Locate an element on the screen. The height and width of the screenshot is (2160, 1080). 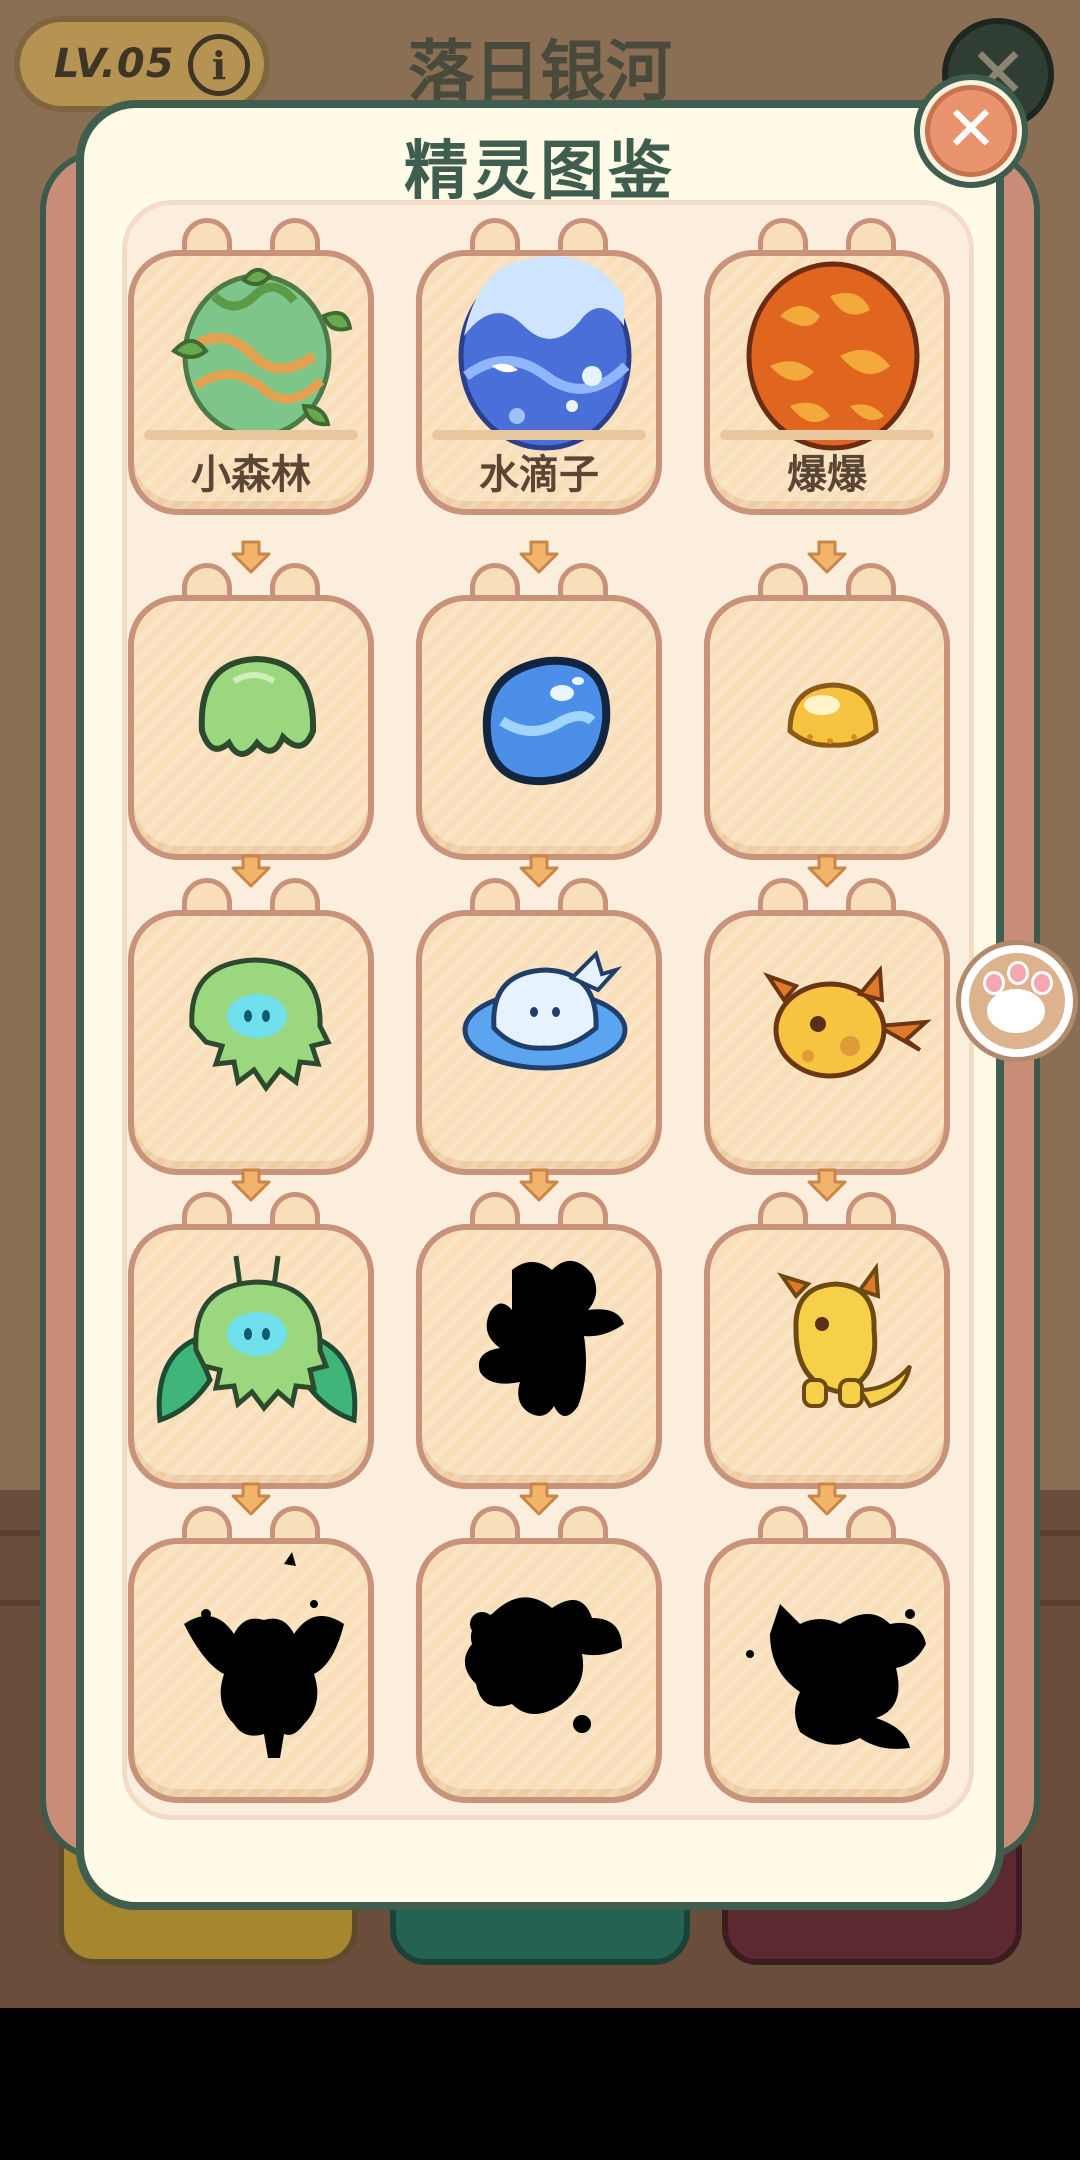
spirit-card-stage2-forest is located at coordinates (251, 711).